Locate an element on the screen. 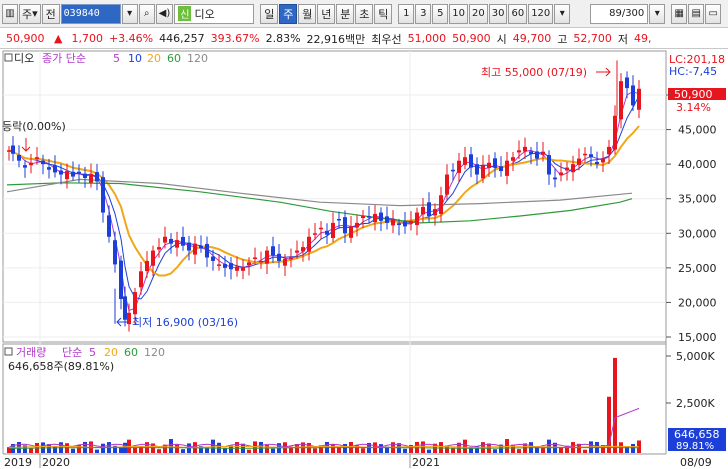  interval-1: 1 is located at coordinates (406, 13).